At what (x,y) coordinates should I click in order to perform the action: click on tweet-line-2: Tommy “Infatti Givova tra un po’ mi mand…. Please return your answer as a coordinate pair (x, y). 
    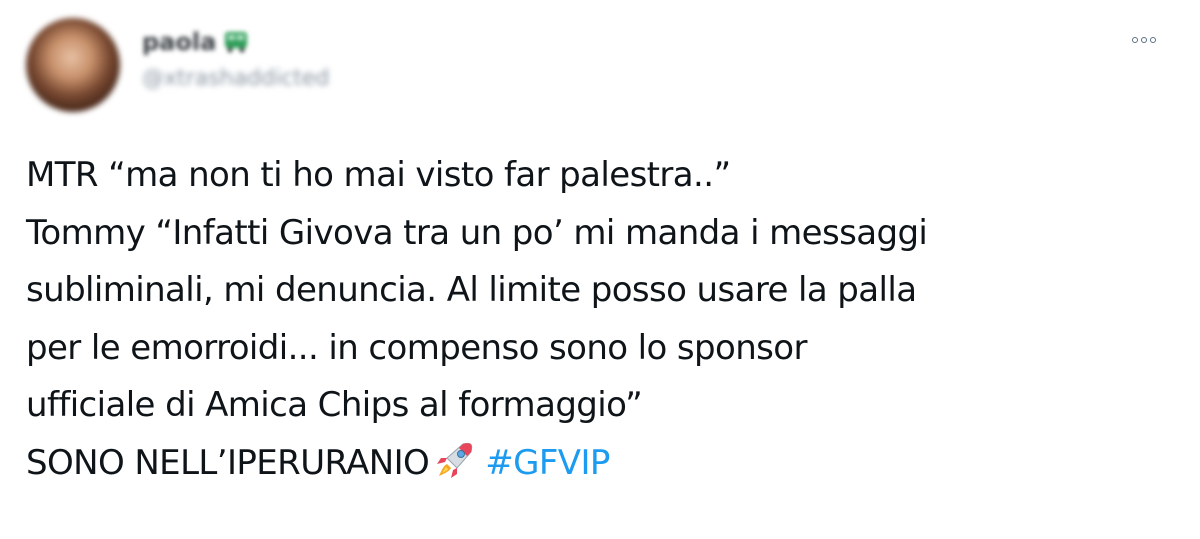
    Looking at the image, I should click on (477, 232).